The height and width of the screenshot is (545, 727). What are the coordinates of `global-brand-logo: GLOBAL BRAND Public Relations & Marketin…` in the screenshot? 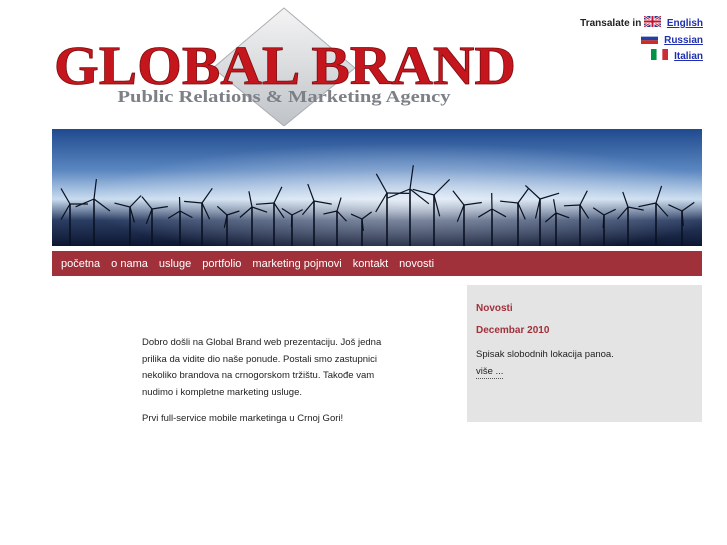 It's located at (287, 66).